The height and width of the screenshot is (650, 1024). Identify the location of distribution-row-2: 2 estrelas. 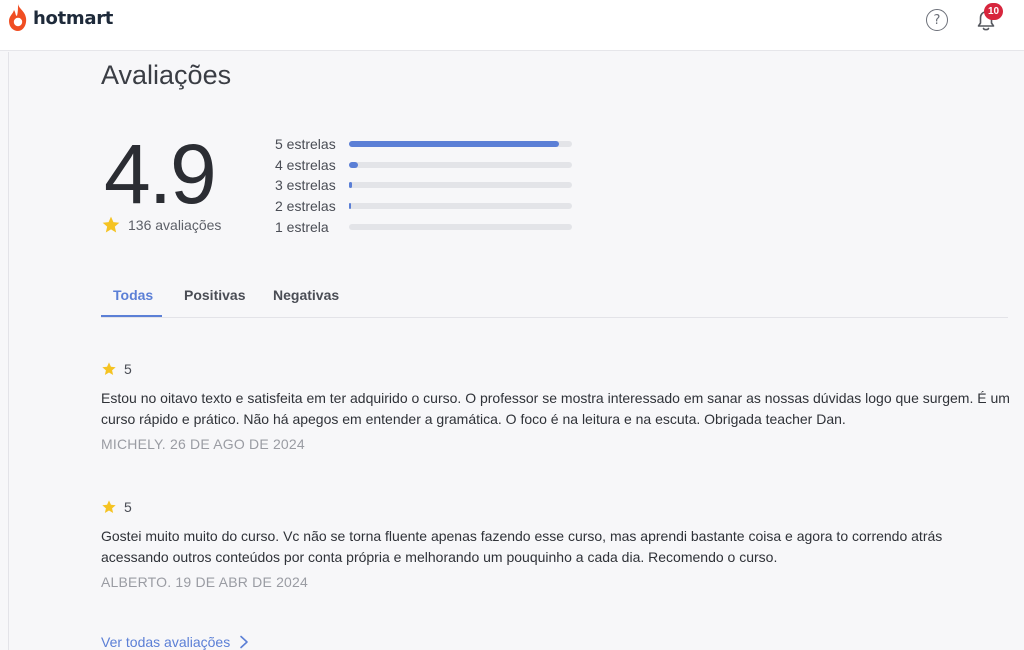
(423, 206).